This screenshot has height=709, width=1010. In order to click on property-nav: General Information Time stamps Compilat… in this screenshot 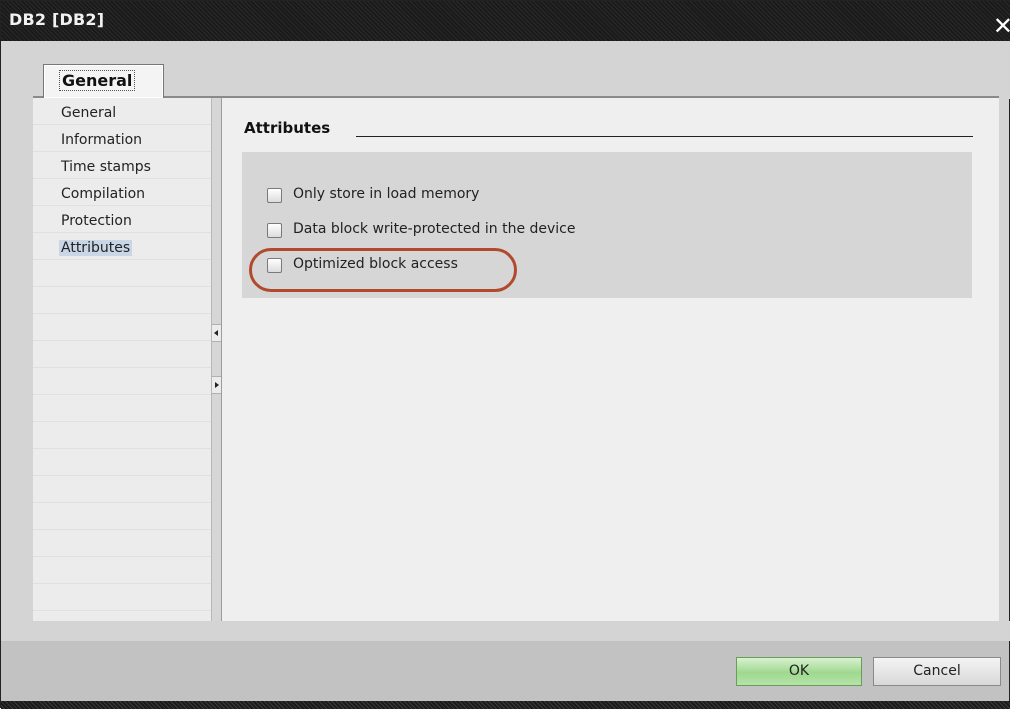, I will do `click(122, 359)`.